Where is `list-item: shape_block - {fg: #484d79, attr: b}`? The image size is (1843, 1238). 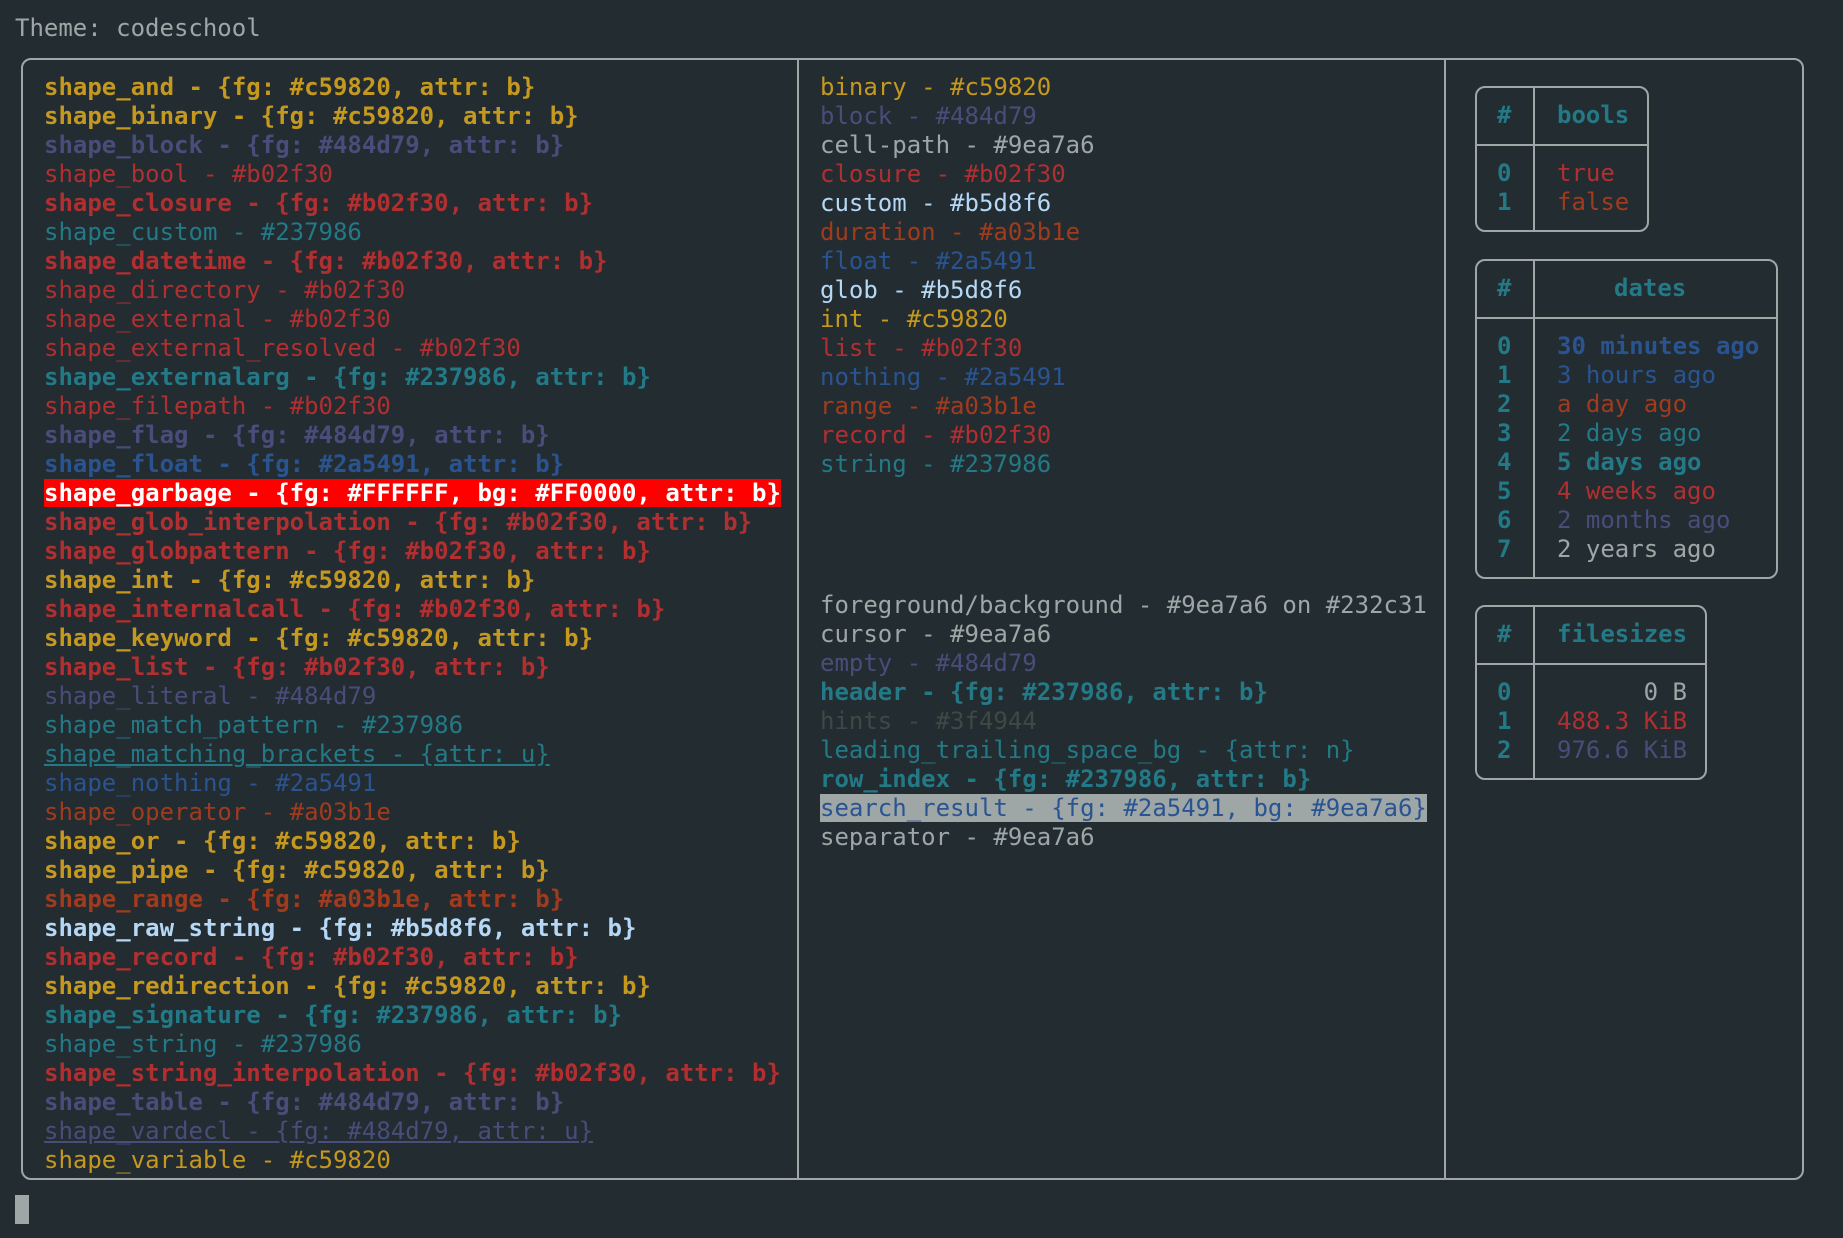 list-item: shape_block - {fg: #484d79, attr: b} is located at coordinates (412, 145).